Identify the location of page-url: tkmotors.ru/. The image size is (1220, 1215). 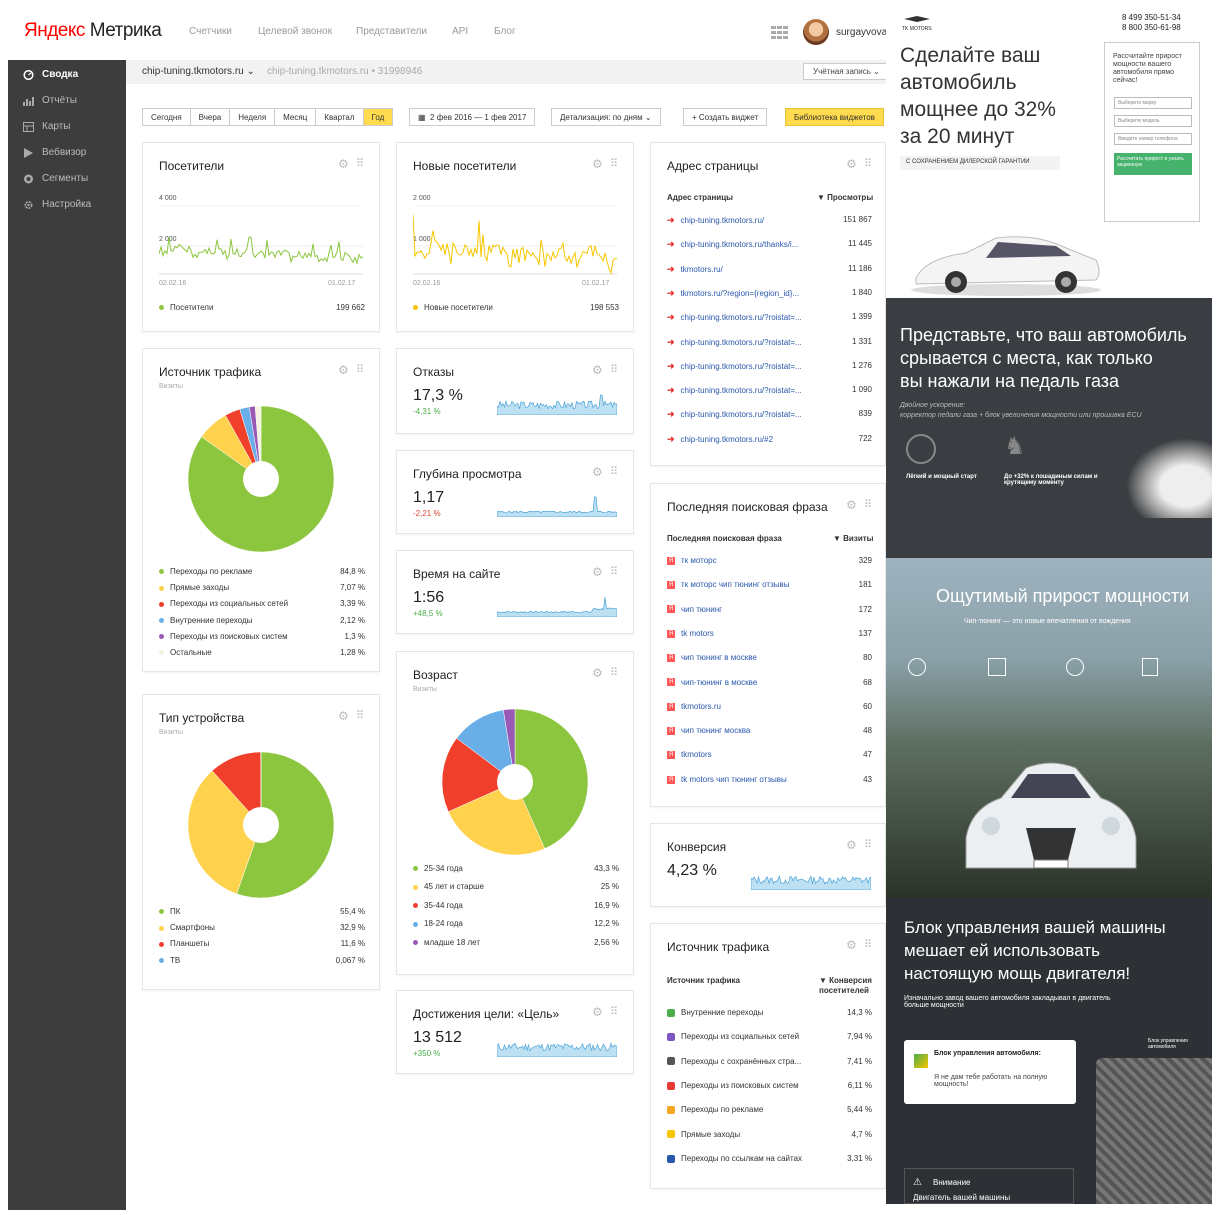
(702, 269).